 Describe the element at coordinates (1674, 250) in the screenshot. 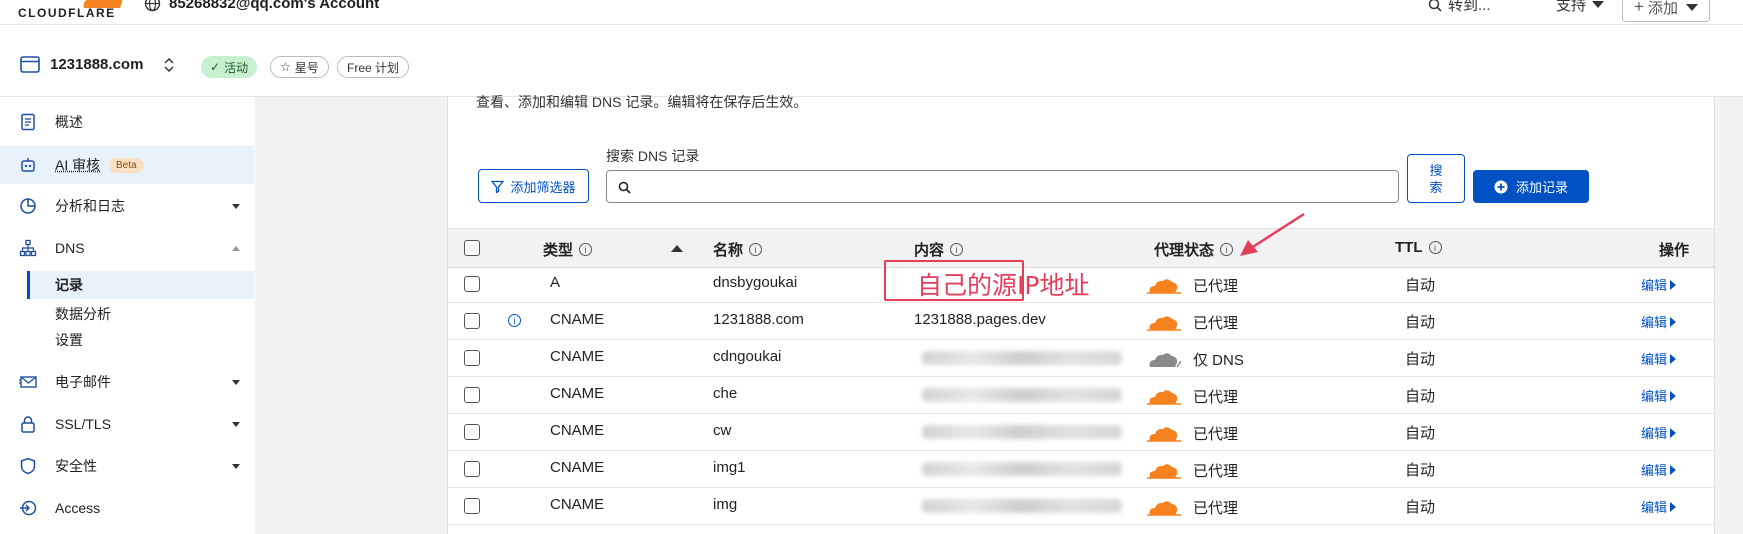

I see `column-header-label: 操作` at that location.